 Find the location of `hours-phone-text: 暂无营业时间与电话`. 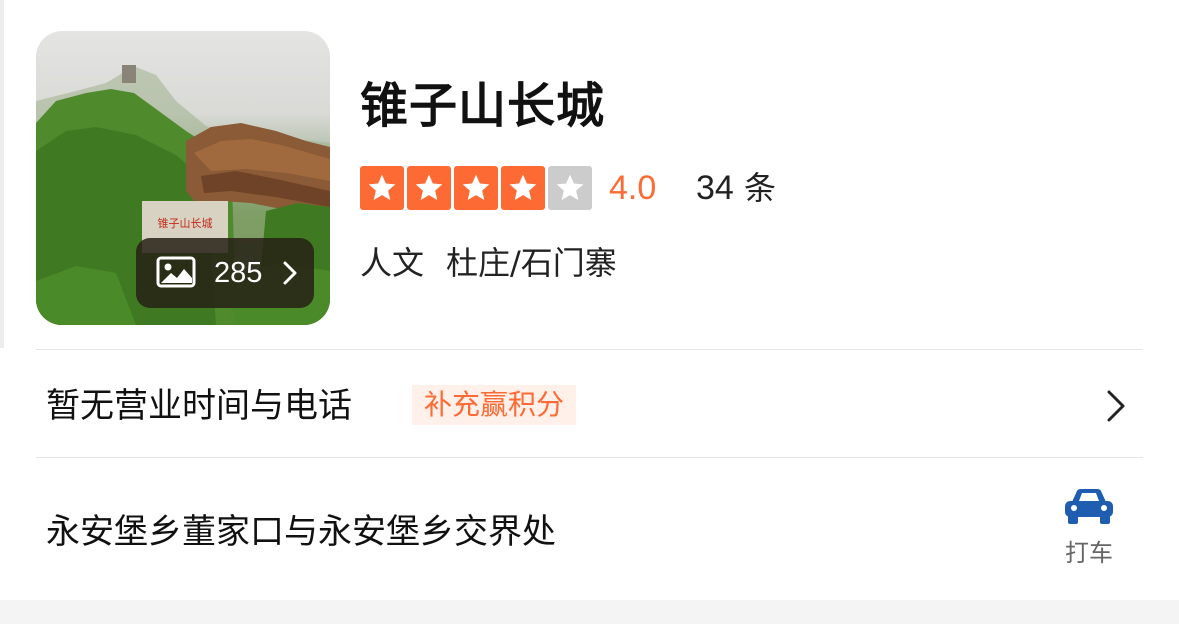

hours-phone-text: 暂无营业时间与电话 is located at coordinates (199, 406).